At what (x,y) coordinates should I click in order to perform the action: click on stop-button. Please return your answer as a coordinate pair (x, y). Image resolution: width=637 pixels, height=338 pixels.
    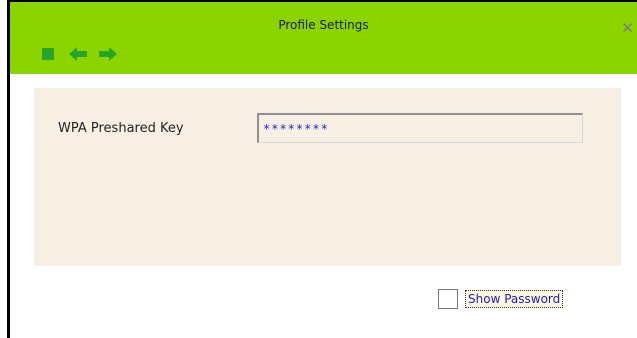
    Looking at the image, I should click on (48, 54).